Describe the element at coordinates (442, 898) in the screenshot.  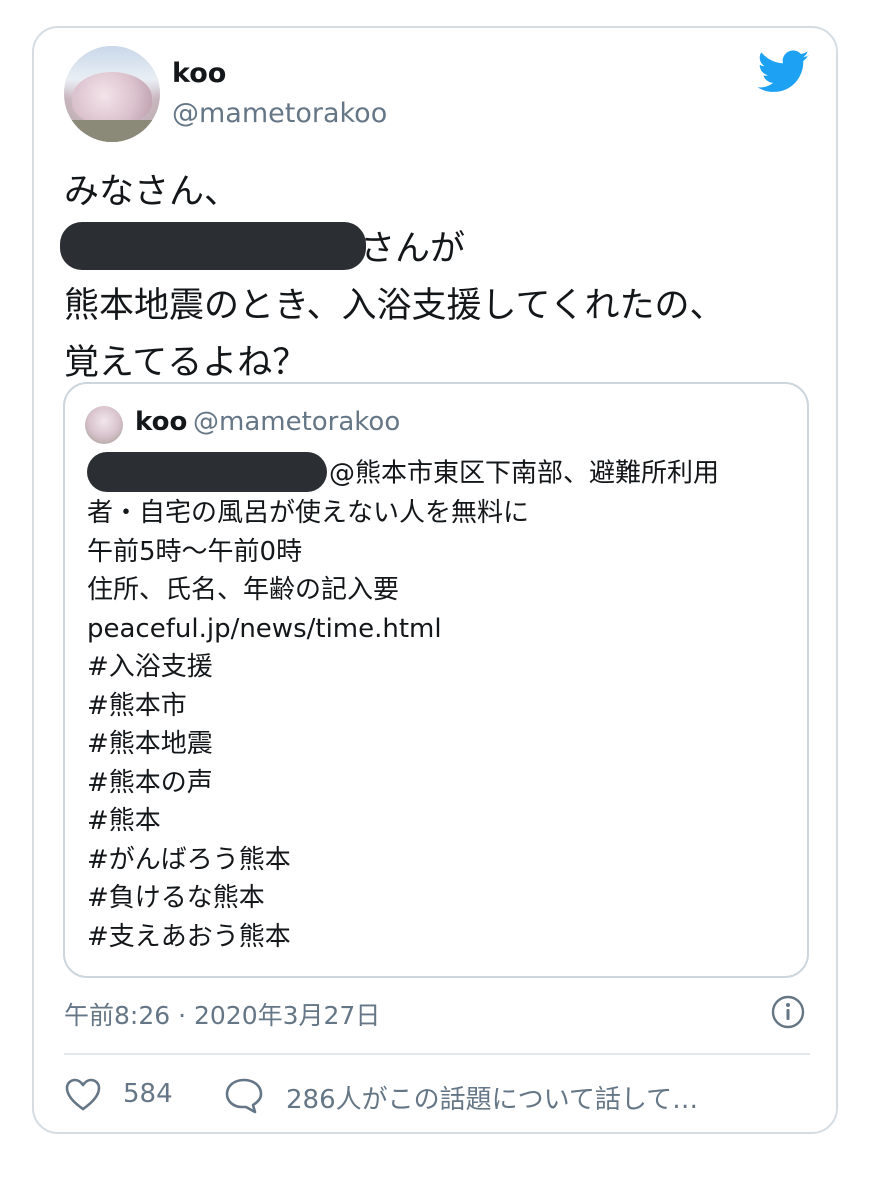
I see `hashtag: #負けるな熊本` at that location.